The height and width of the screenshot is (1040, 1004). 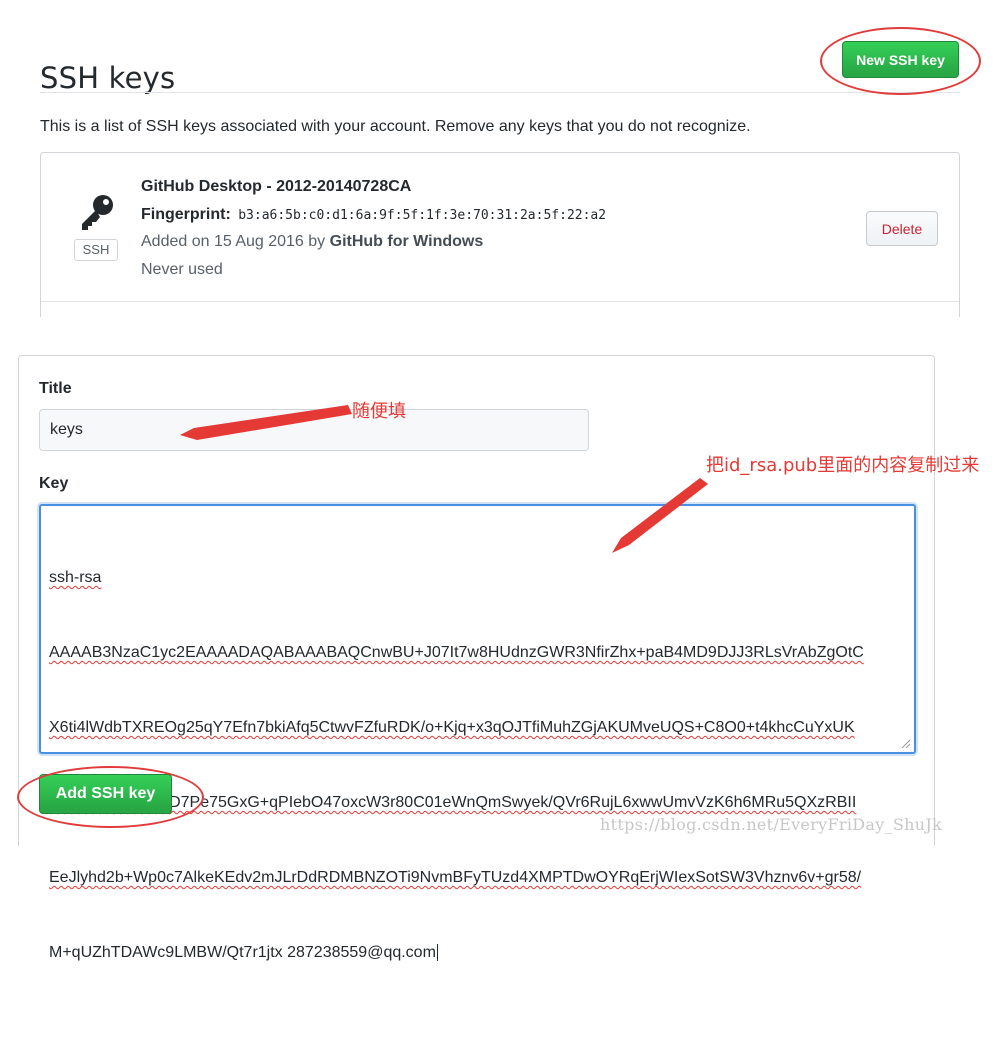 I want to click on title-divider, so click(x=500, y=92).